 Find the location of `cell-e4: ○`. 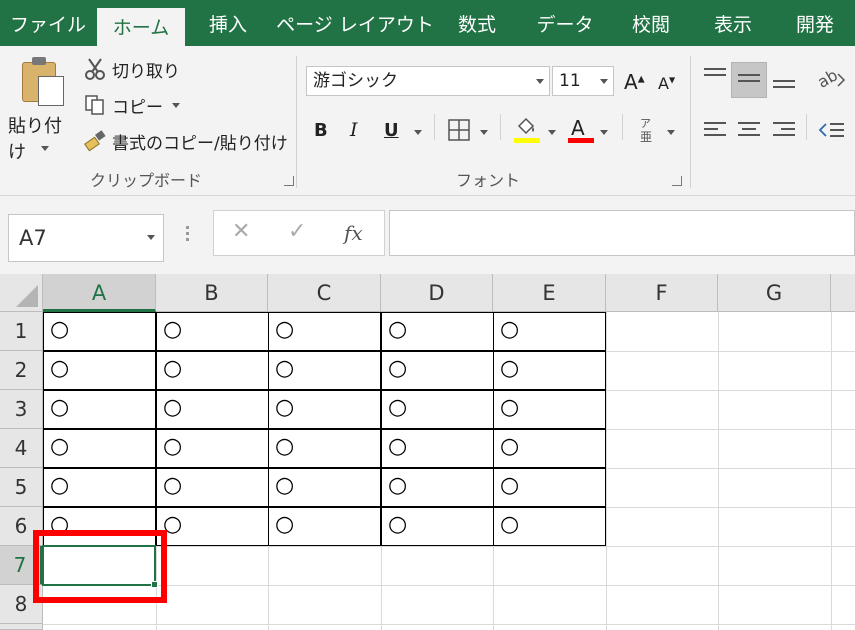

cell-e4: ○ is located at coordinates (549, 448).